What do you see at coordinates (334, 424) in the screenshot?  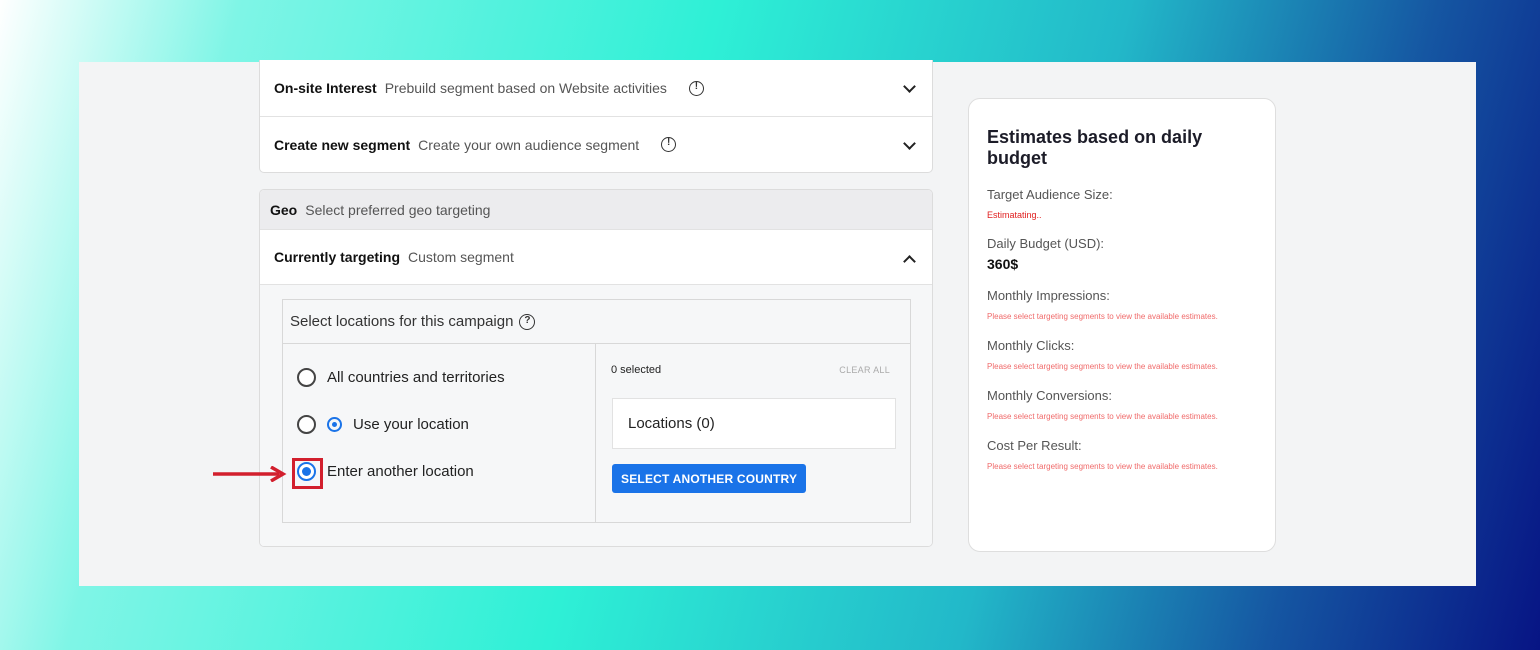 I see `location-target-icon` at bounding box center [334, 424].